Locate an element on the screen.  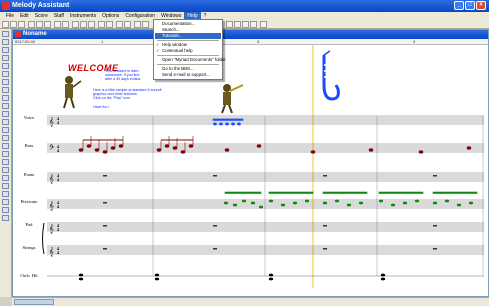
lyrics-tool-icon is located at coordinates (5, 154).